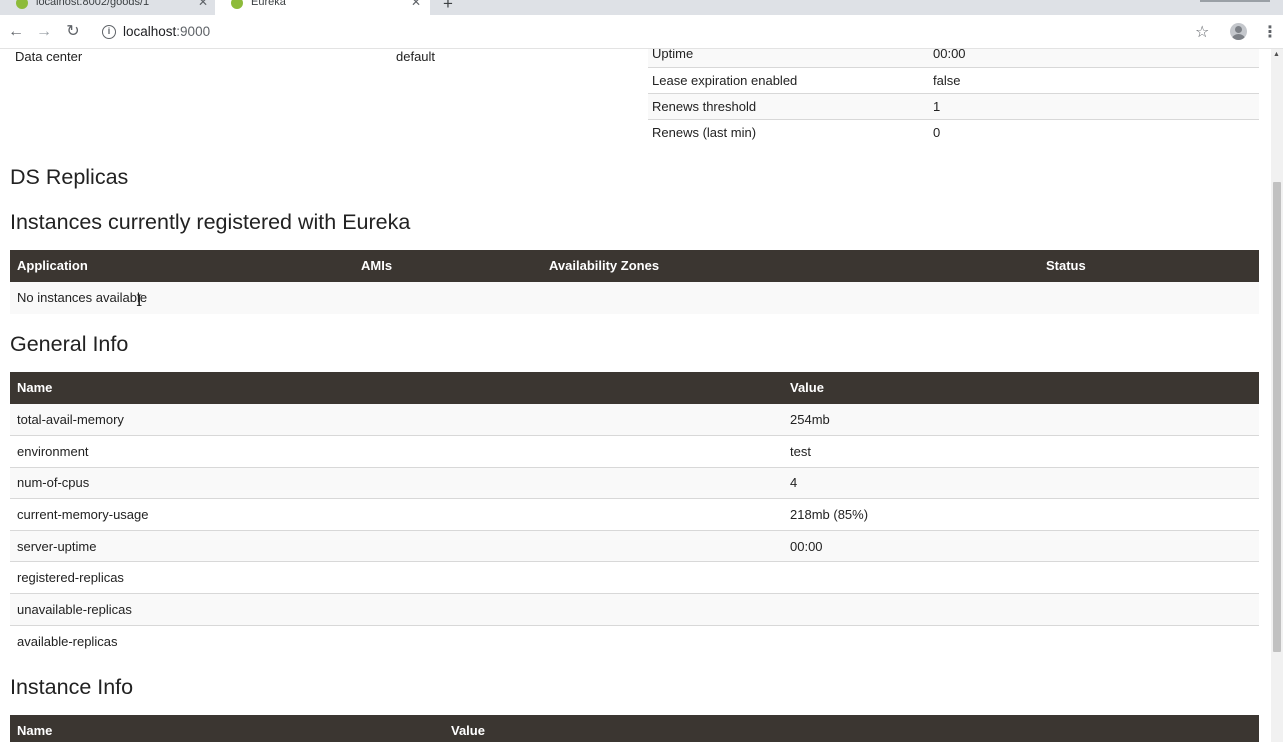 The image size is (1283, 742). Describe the element at coordinates (1021, 420) in the screenshot. I see `info-value: 254mb` at that location.